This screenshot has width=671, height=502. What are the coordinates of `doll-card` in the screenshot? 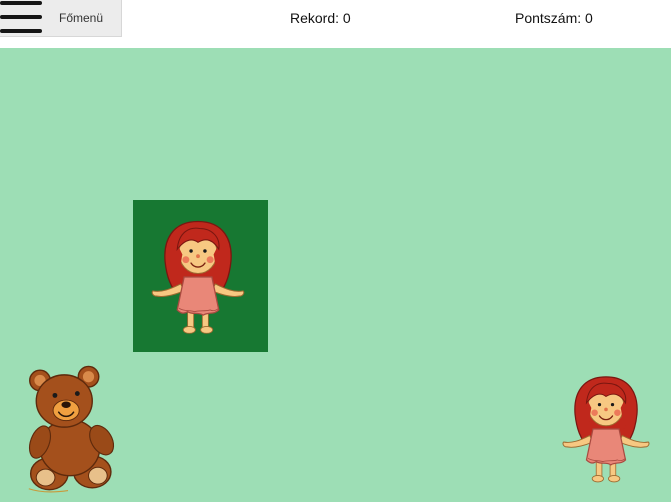 It's located at (200, 276).